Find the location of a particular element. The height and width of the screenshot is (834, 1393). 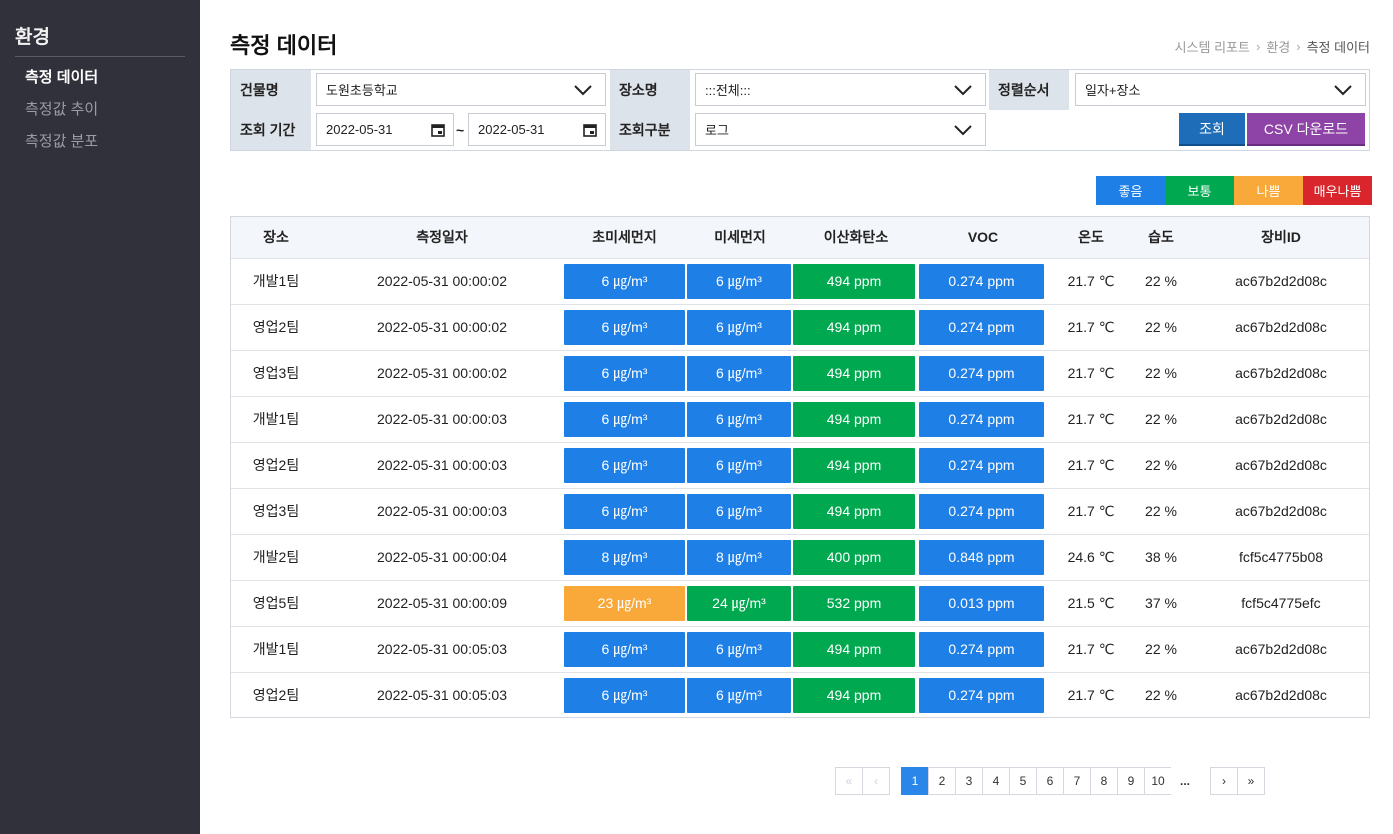

cell-date: 2022-05-31 00:00:04 is located at coordinates (442, 557).